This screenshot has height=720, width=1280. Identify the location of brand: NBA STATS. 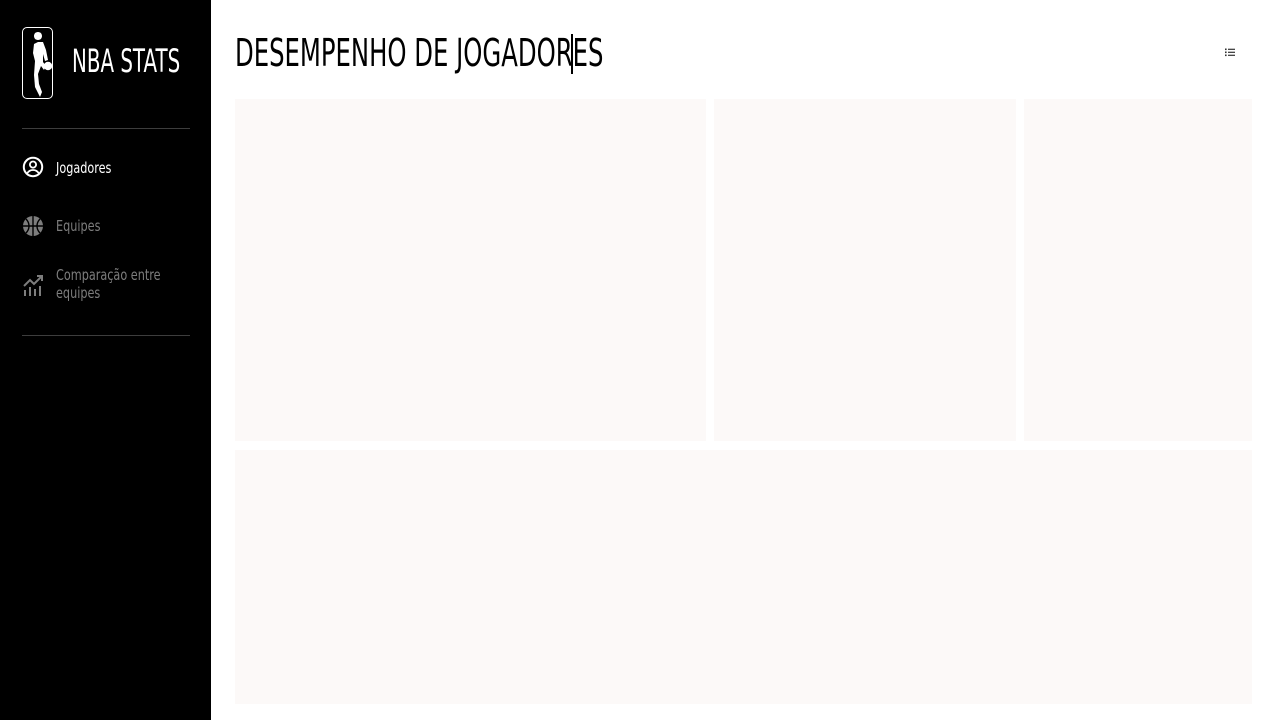
(107, 64).